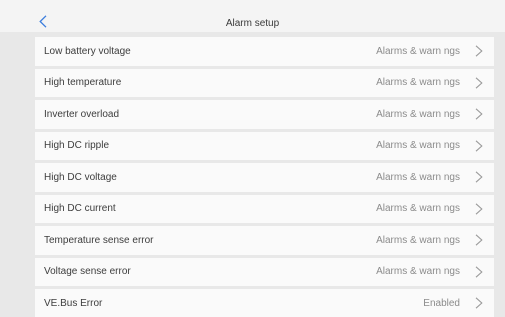 The image size is (505, 317). Describe the element at coordinates (77, 146) in the screenshot. I see `setting-label: High DC ripple` at that location.